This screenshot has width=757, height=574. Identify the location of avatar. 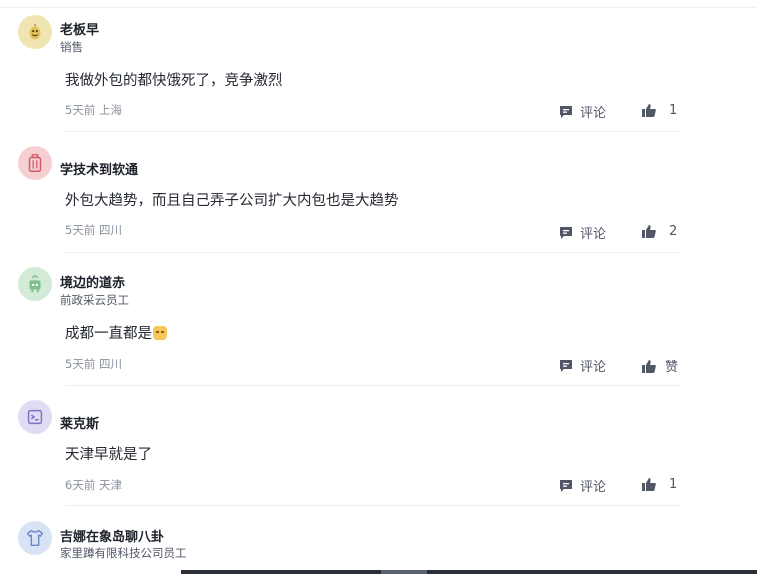
(35, 538).